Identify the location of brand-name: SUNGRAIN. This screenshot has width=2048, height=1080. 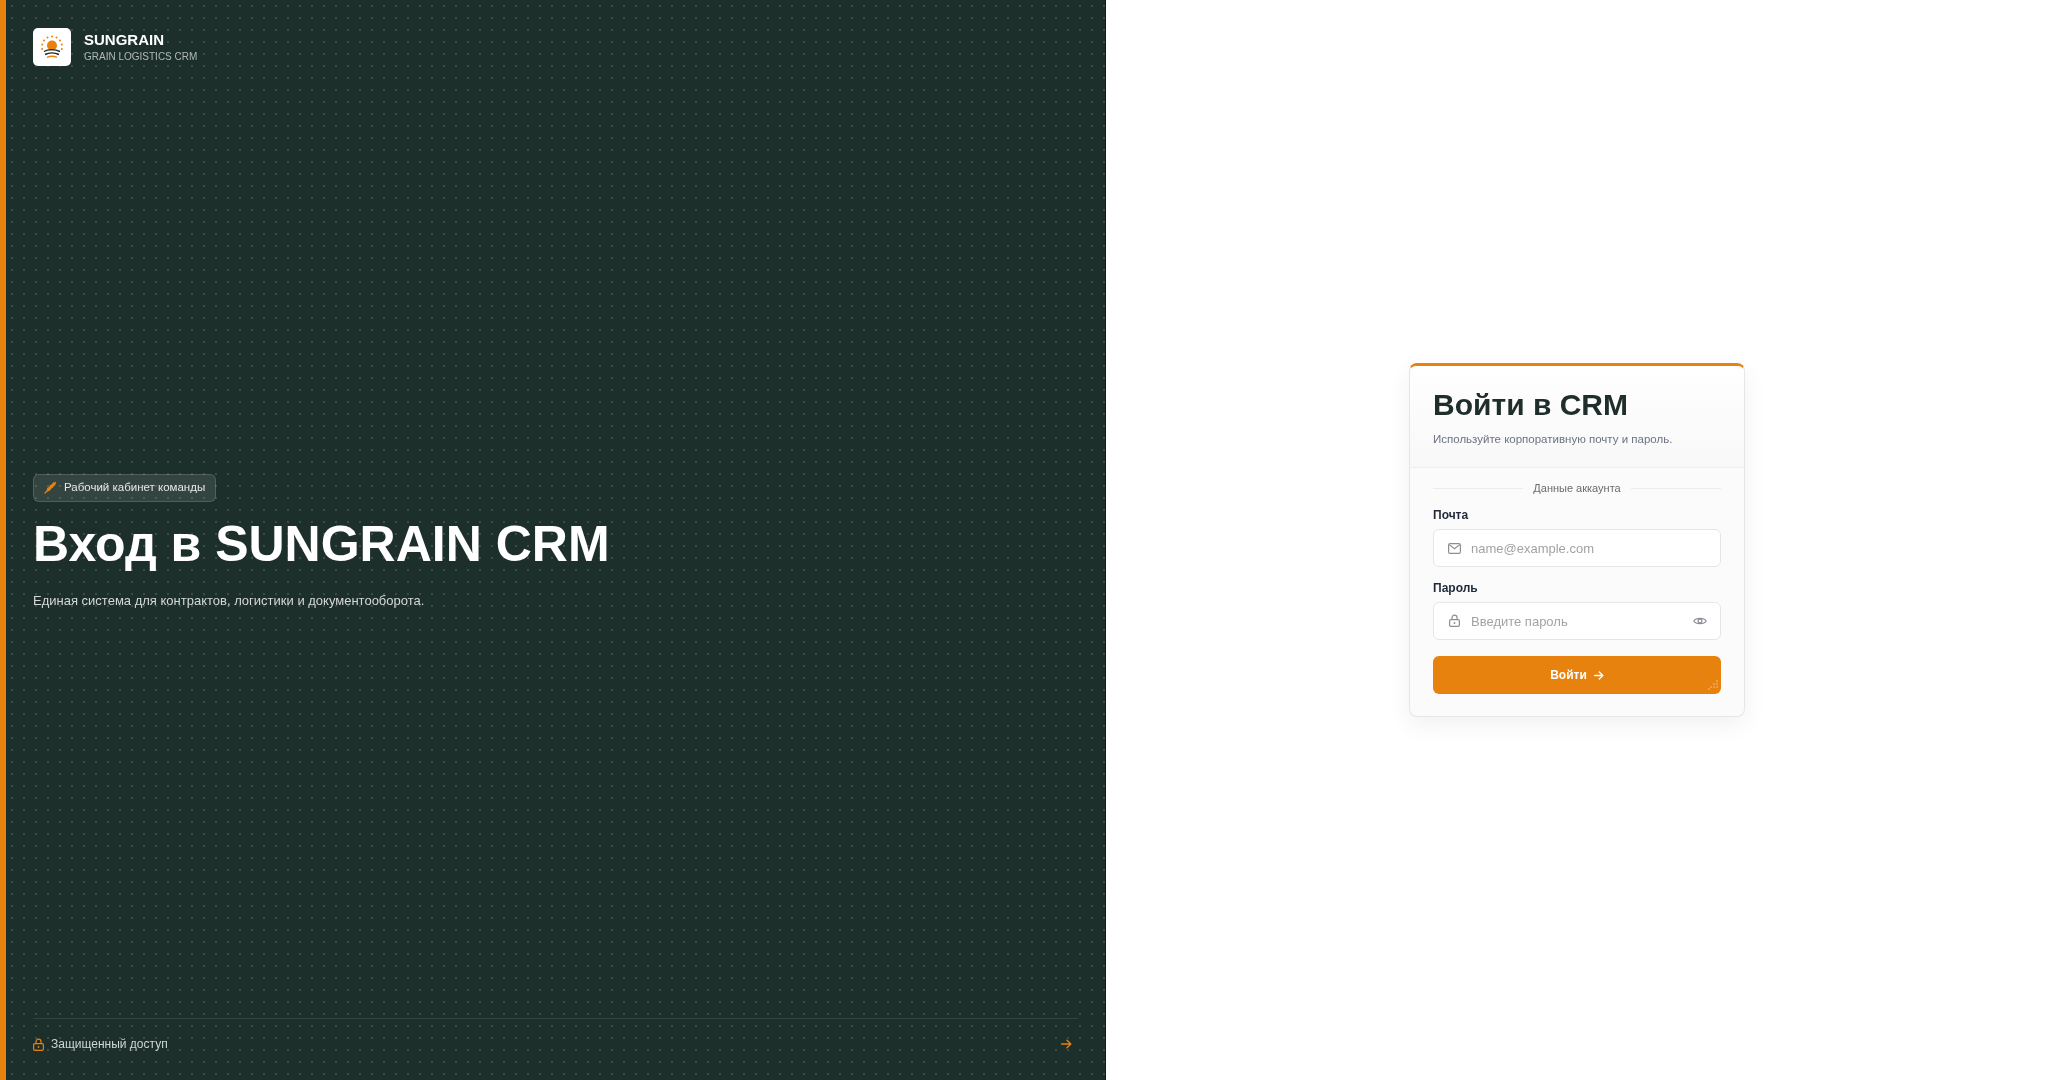
(124, 39).